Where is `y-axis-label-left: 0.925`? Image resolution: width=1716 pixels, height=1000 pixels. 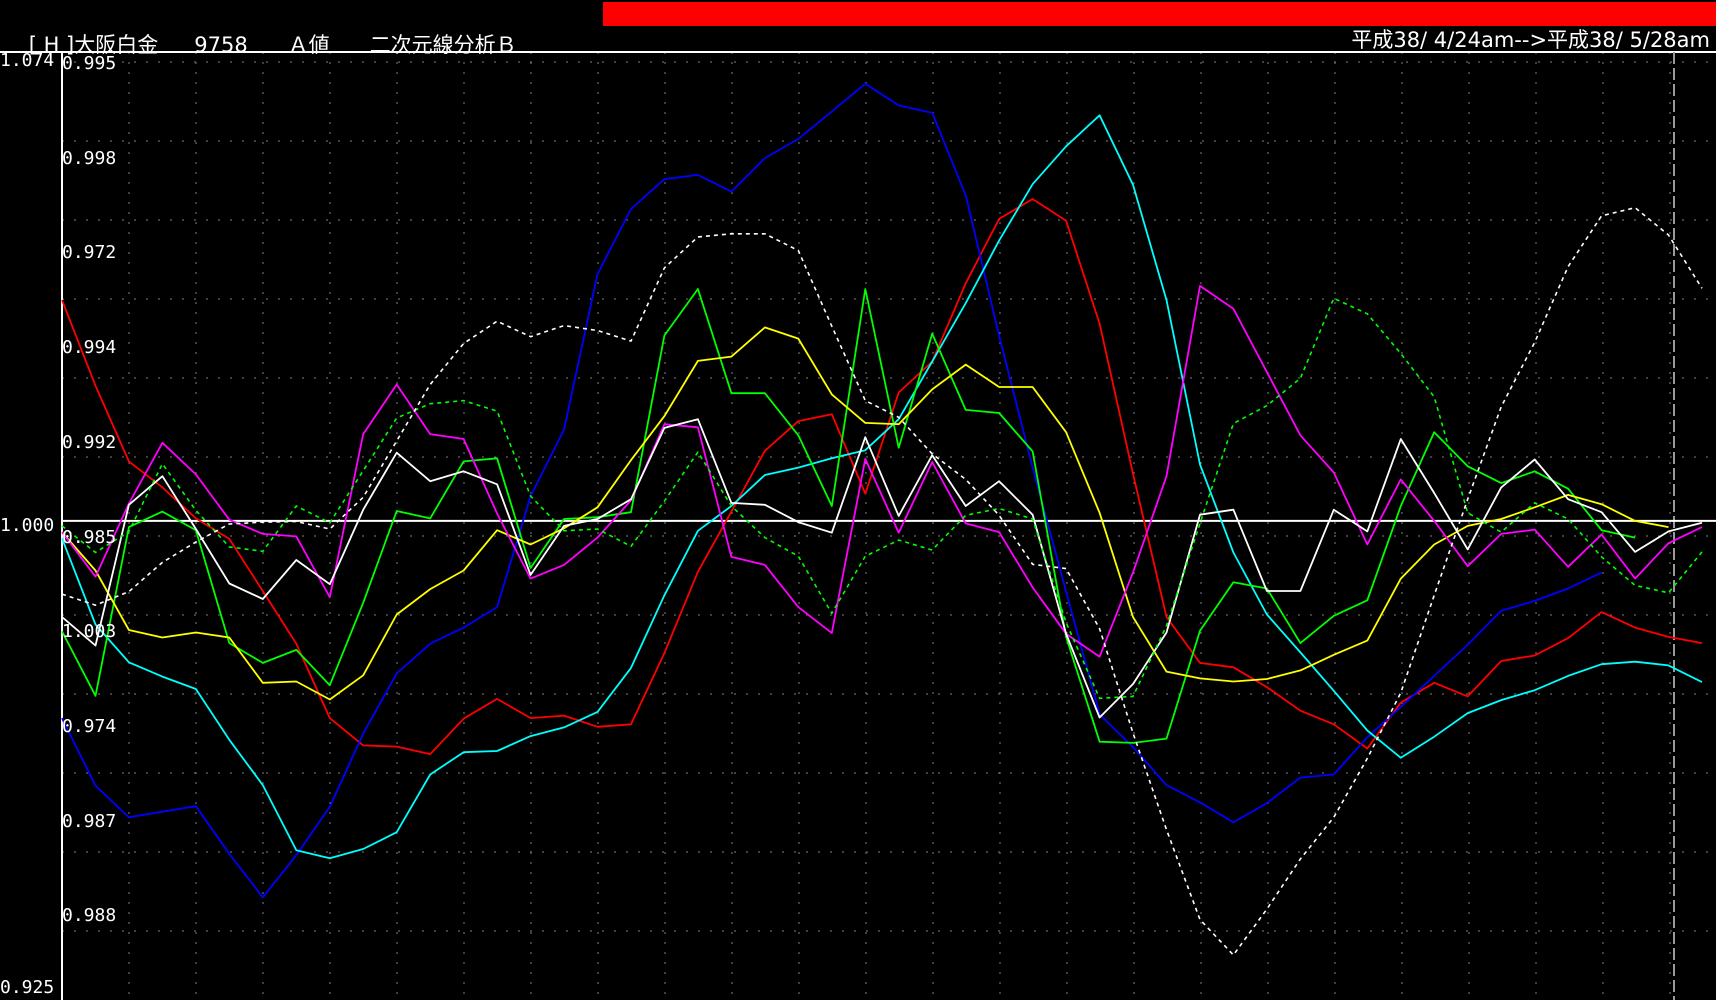 y-axis-label-left: 0.925 is located at coordinates (27, 987).